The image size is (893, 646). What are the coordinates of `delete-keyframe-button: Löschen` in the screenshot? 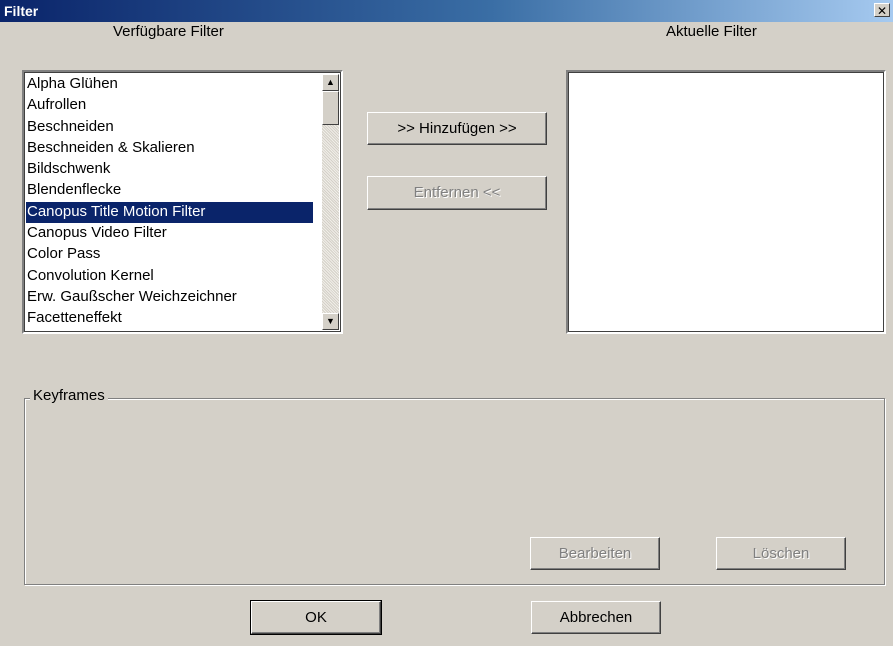 It's located at (781, 553).